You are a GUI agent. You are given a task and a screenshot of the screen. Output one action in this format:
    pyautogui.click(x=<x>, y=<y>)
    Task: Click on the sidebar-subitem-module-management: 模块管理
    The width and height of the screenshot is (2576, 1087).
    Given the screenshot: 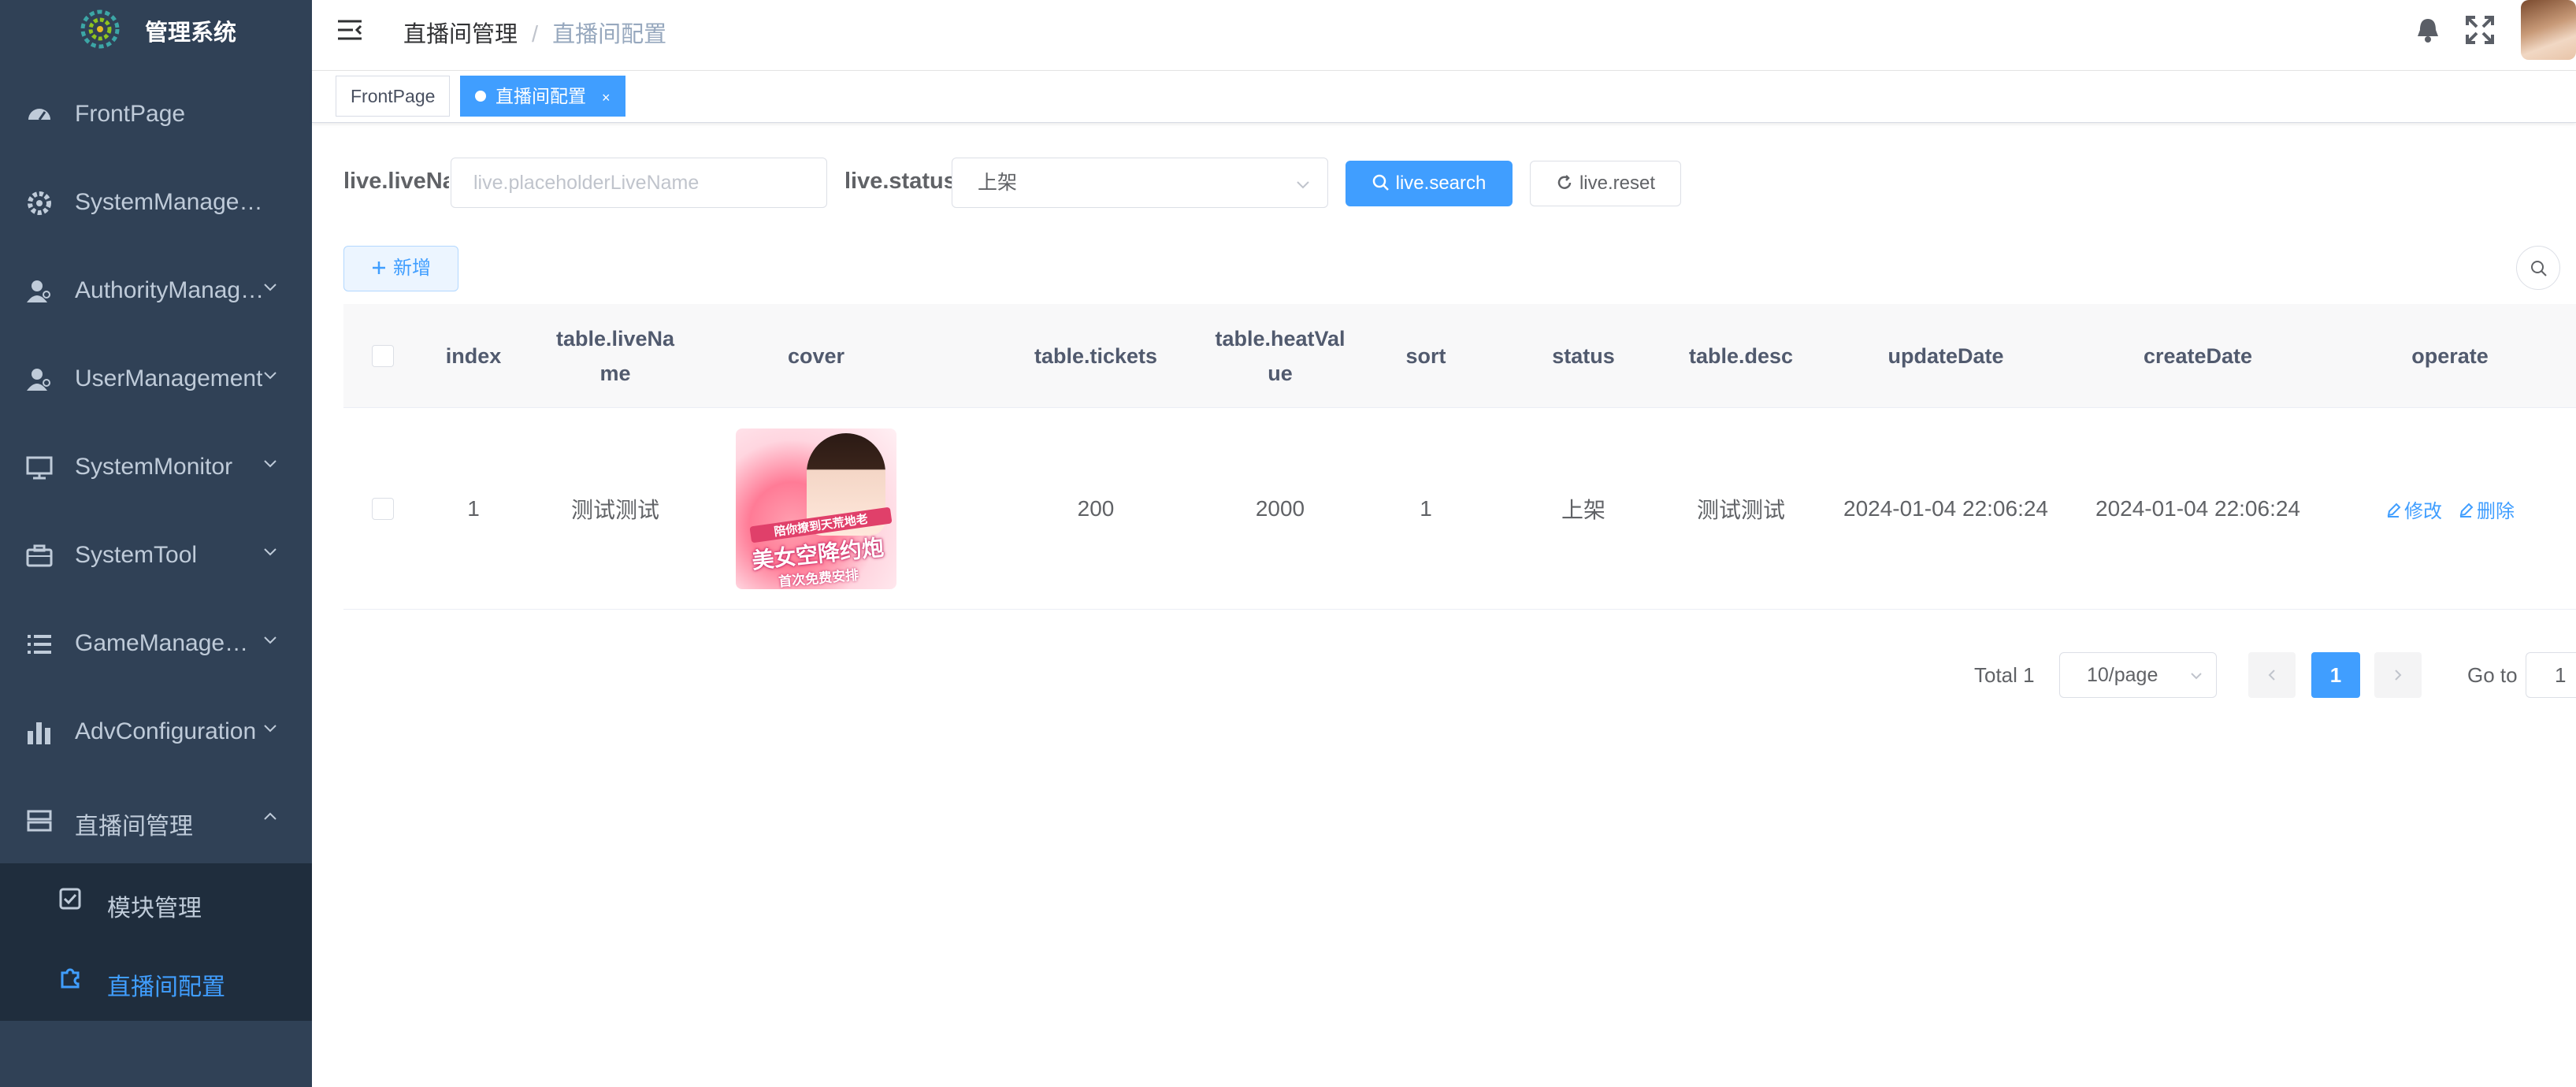 What is the action you would take?
    pyautogui.click(x=156, y=903)
    